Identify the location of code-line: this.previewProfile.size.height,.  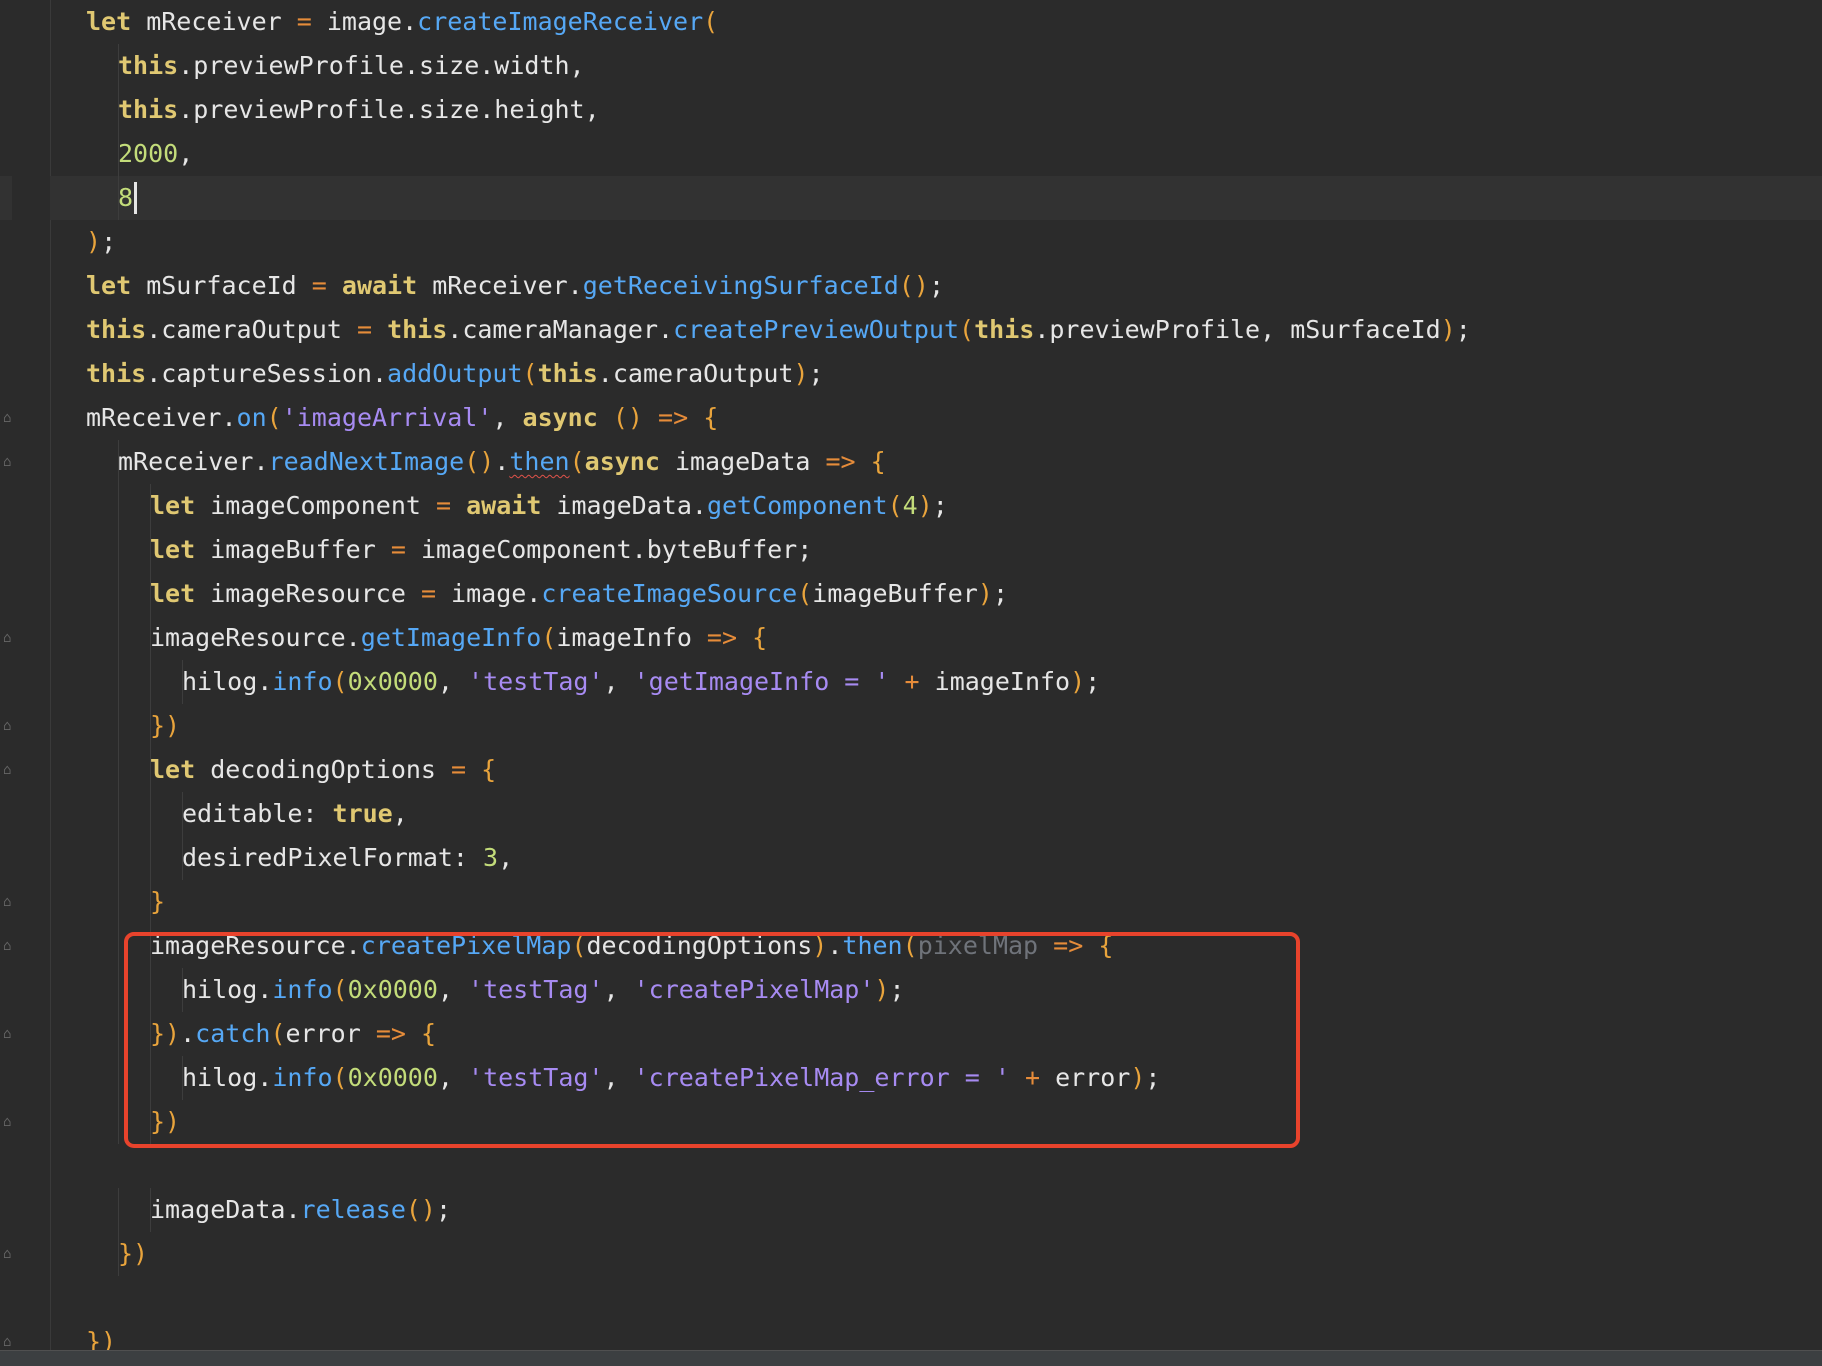
(911, 110).